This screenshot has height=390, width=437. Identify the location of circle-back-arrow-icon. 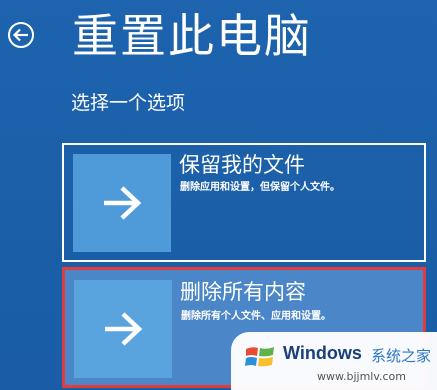
(21, 35).